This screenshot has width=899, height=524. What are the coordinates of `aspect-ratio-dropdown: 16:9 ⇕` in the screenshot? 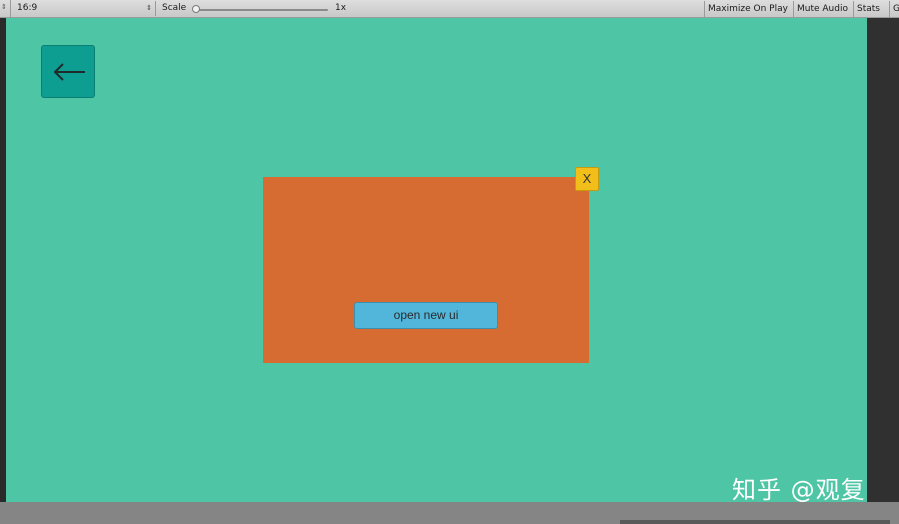 It's located at (84, 8).